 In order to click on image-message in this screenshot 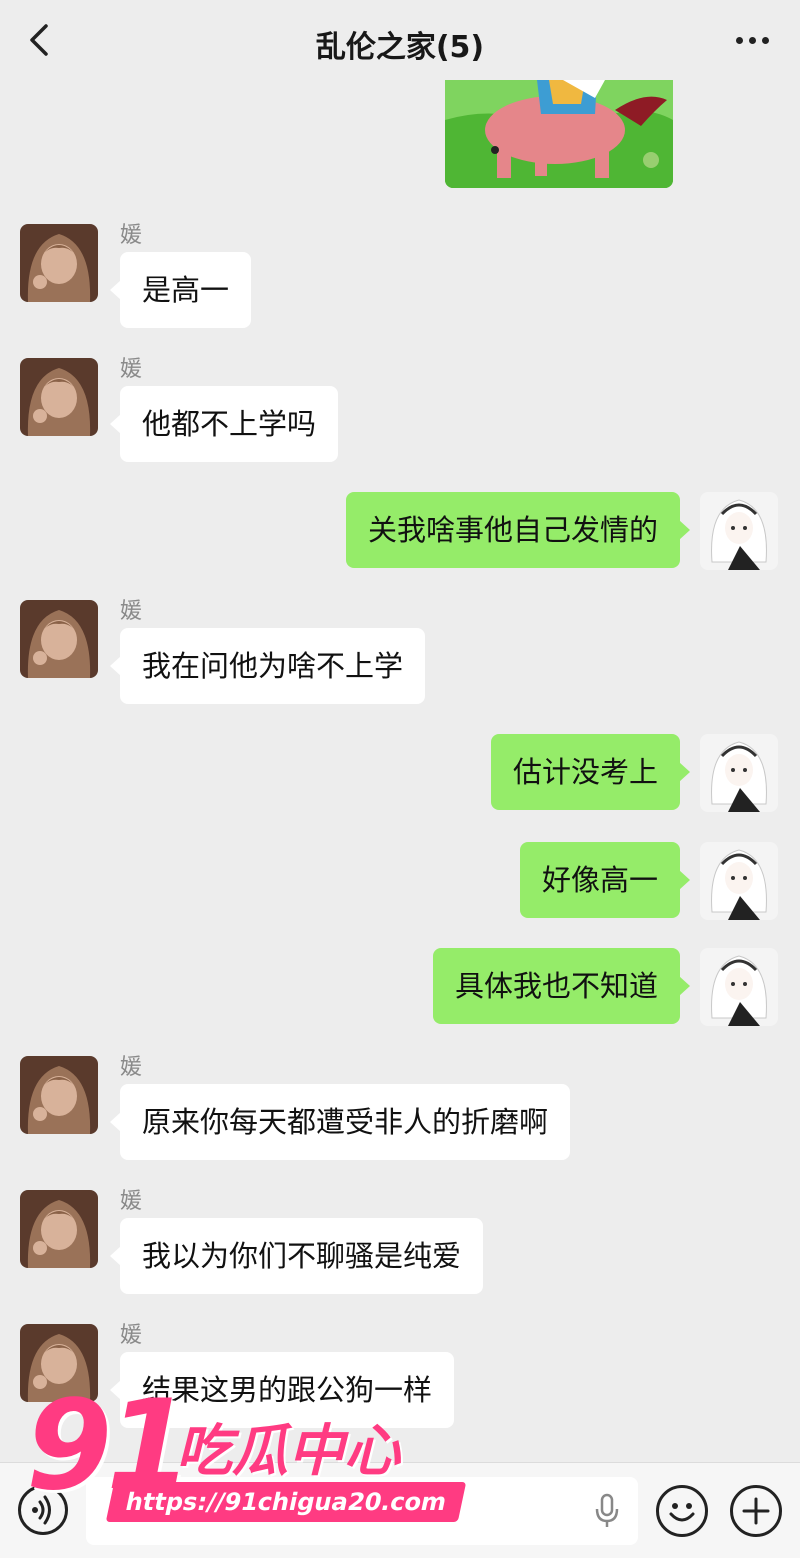, I will do `click(559, 134)`.